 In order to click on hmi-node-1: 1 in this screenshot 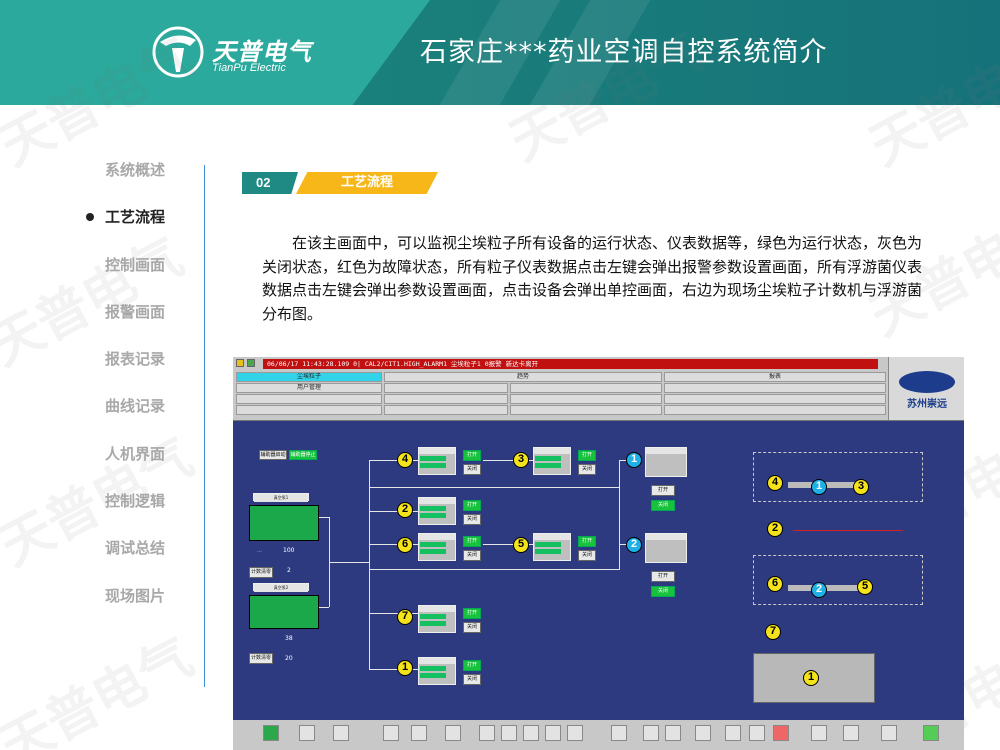, I will do `click(634, 460)`.